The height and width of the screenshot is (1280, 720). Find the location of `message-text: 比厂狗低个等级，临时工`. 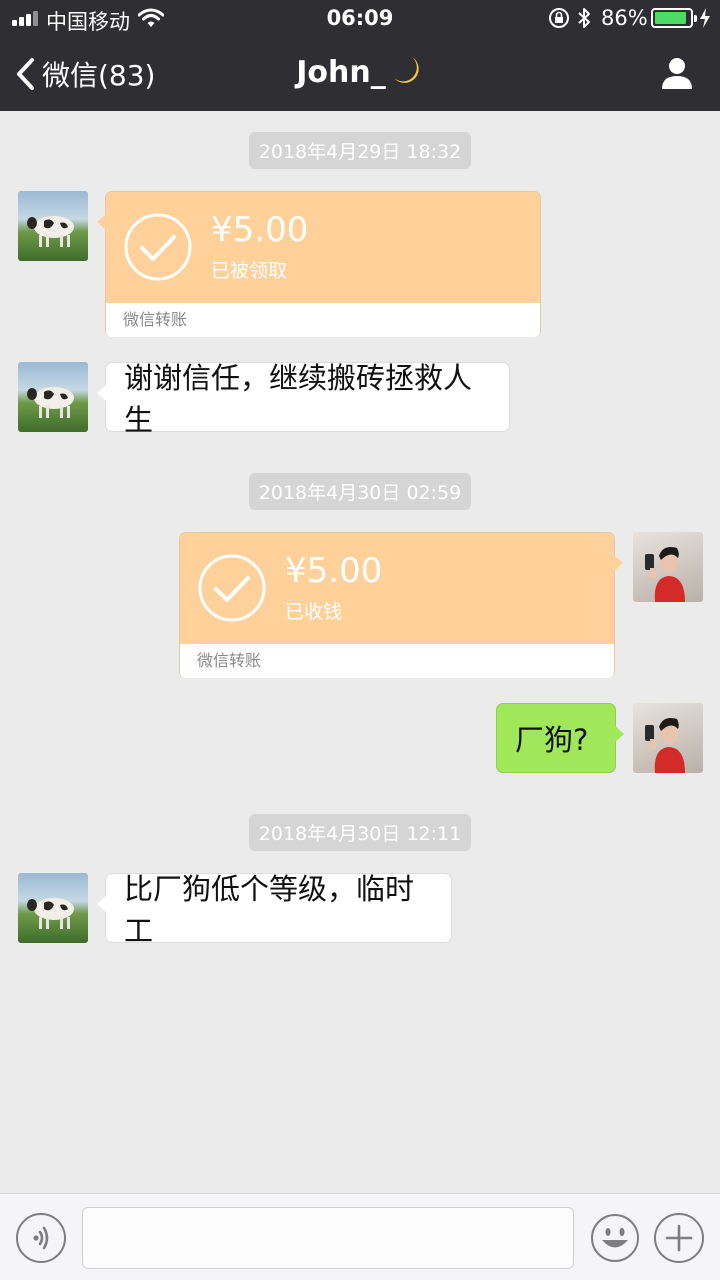

message-text: 比厂狗低个等级，临时工 is located at coordinates (269, 910).